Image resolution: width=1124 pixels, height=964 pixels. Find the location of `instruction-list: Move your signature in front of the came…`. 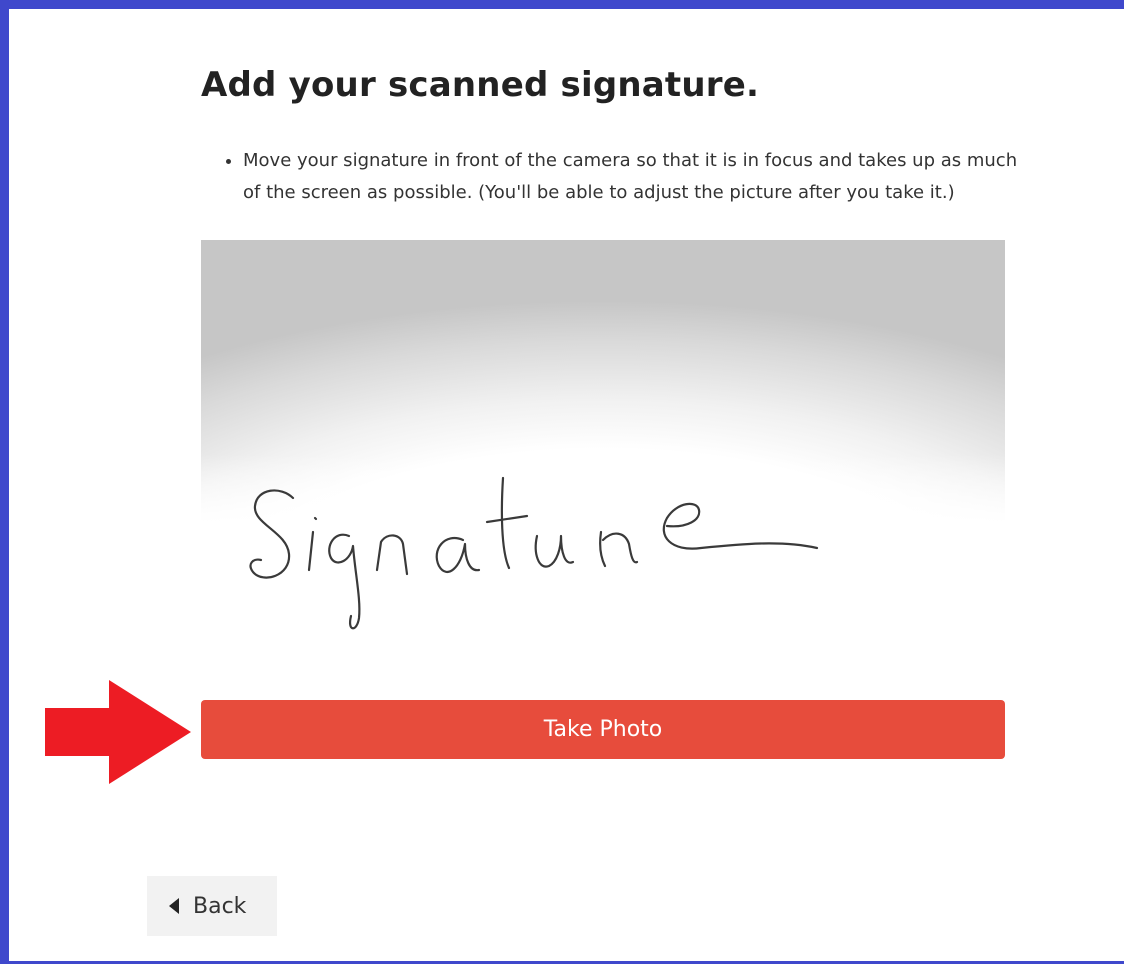

instruction-list: Move your signature in front of the came… is located at coordinates (627, 177).